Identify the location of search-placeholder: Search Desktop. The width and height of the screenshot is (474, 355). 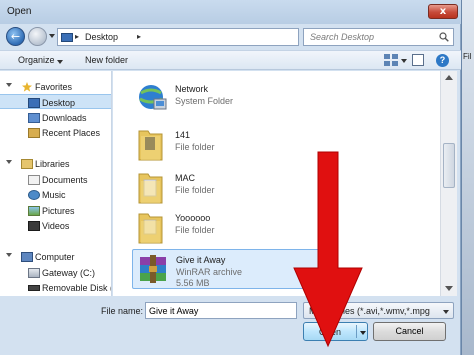
(342, 37).